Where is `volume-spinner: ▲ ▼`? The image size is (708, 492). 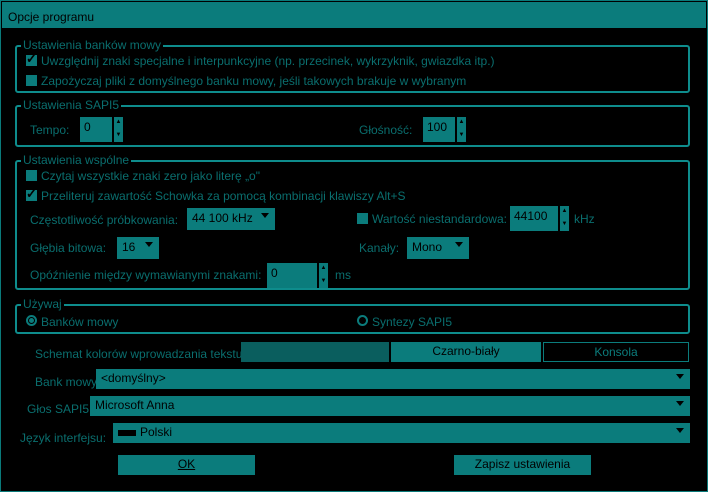 volume-spinner: ▲ ▼ is located at coordinates (461, 129).